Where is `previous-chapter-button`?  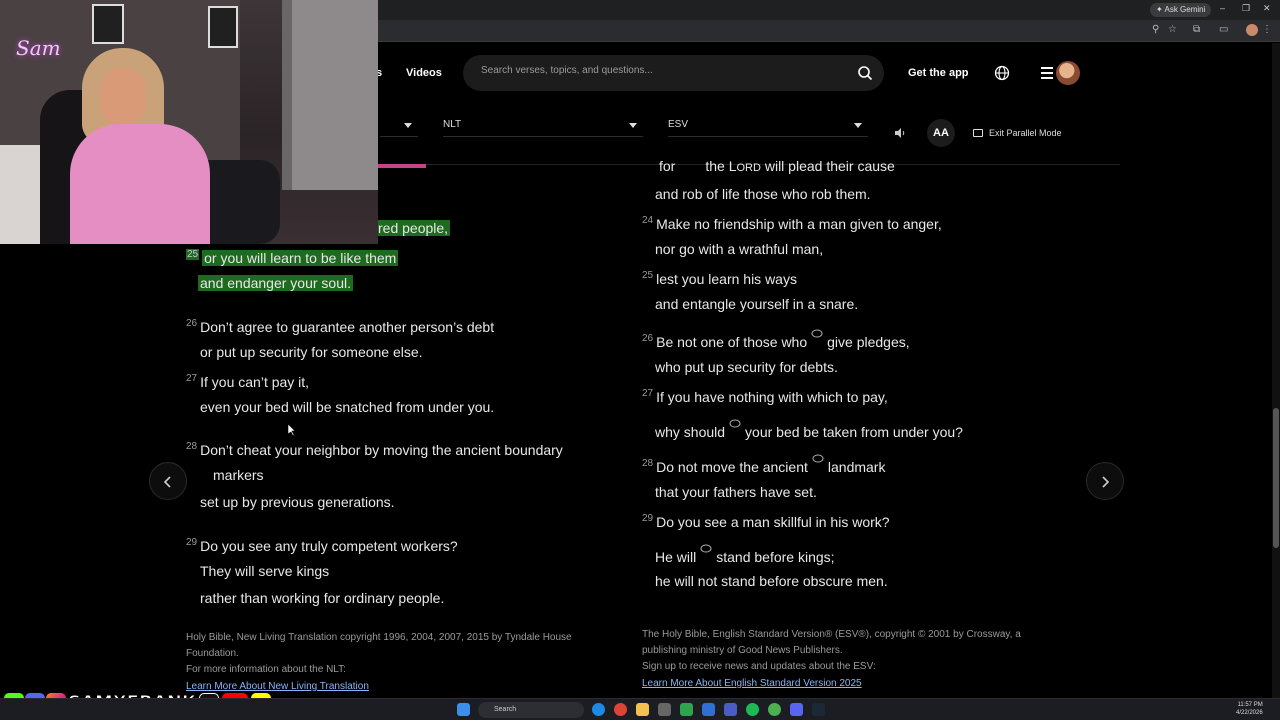 previous-chapter-button is located at coordinates (168, 481).